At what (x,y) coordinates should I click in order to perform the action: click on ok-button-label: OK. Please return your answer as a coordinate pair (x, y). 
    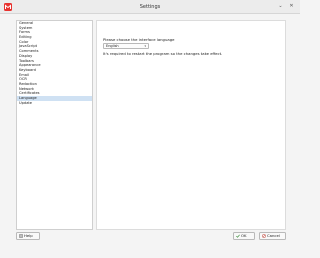
    Looking at the image, I should click on (244, 235).